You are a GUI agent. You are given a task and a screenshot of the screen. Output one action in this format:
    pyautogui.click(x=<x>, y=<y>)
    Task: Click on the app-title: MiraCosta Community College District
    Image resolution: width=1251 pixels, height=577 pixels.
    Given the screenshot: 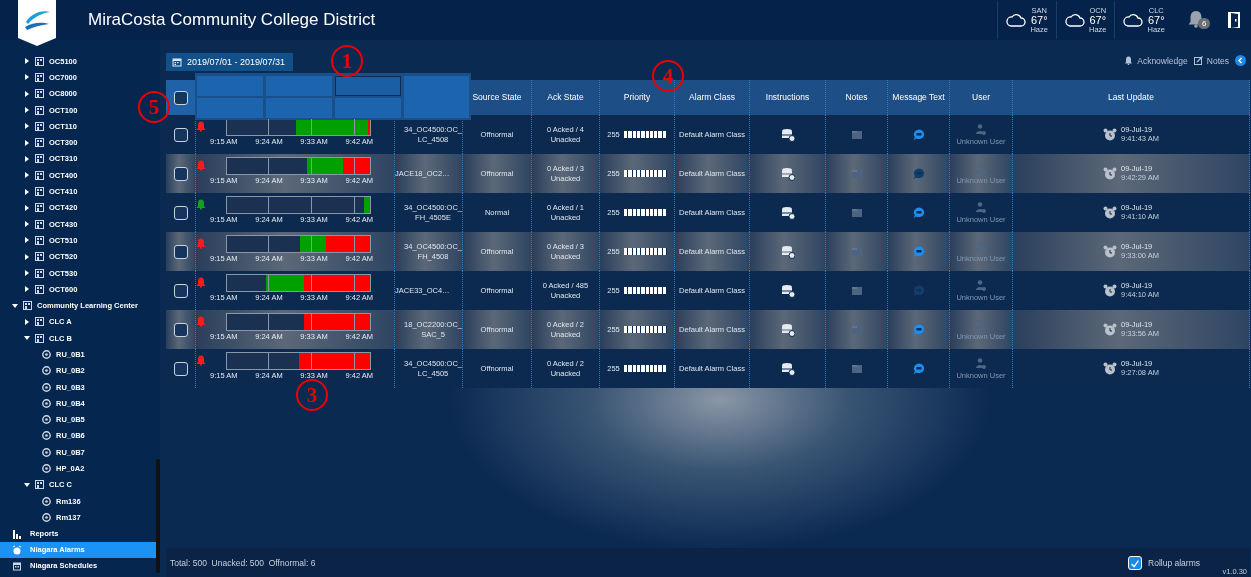 What is the action you would take?
    pyautogui.click(x=232, y=20)
    